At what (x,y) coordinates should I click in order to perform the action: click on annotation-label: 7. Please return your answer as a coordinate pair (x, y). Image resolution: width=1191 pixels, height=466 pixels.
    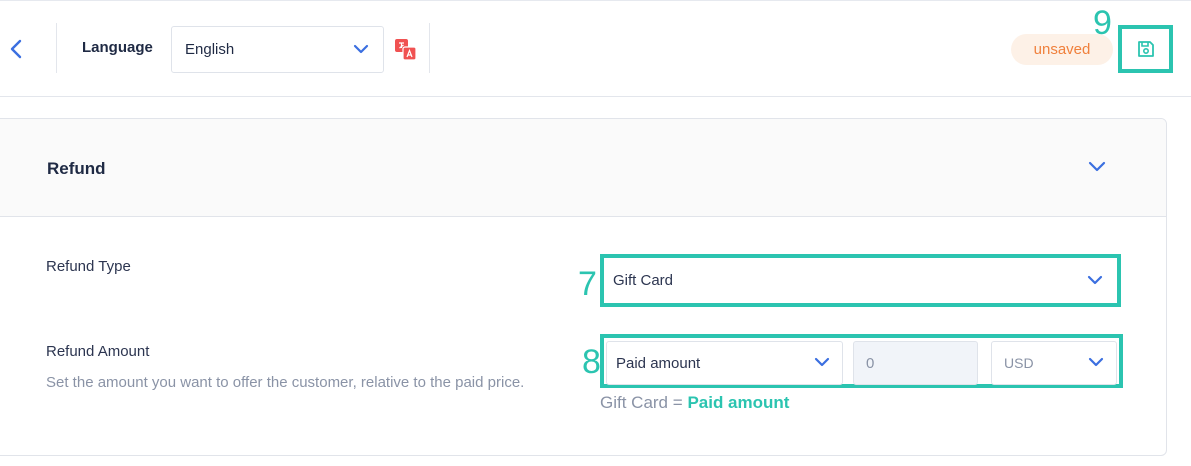
    Looking at the image, I should click on (587, 284).